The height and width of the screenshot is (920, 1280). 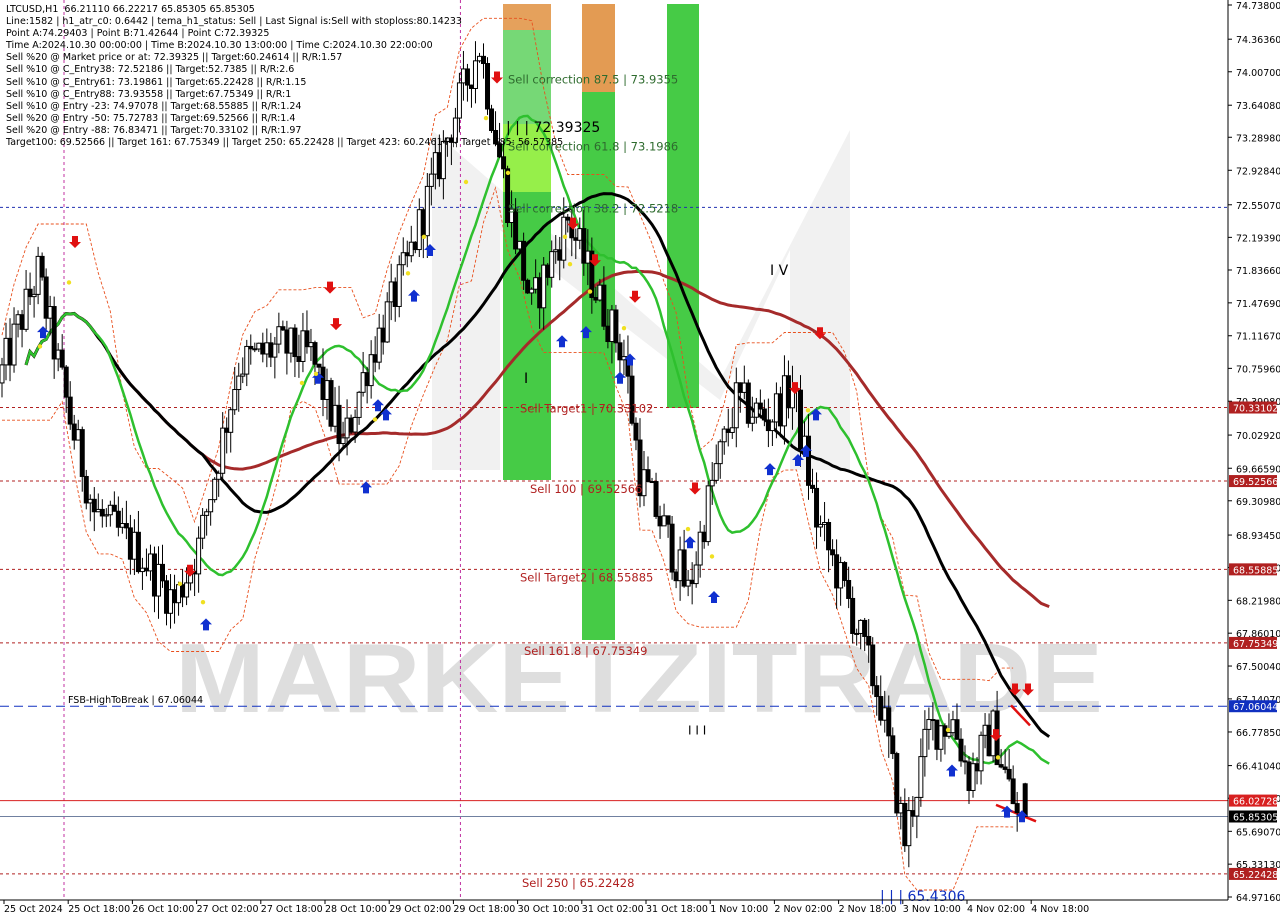 I want to click on price-tick-label: 71.83660, so click(x=1258, y=271).